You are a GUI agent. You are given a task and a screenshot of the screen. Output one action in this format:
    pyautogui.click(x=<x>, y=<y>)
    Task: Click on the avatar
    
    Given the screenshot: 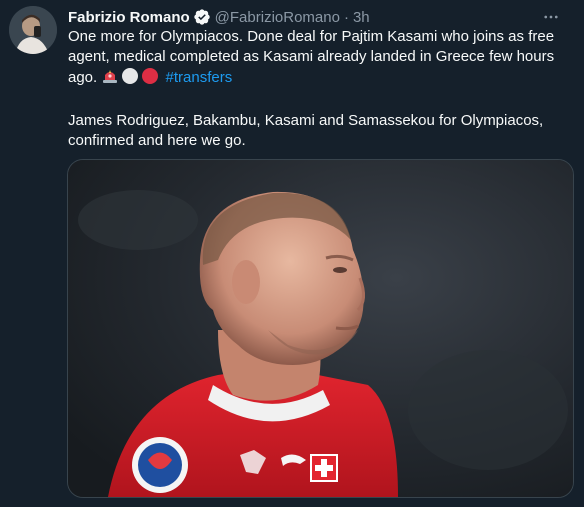 What is the action you would take?
    pyautogui.click(x=33, y=30)
    